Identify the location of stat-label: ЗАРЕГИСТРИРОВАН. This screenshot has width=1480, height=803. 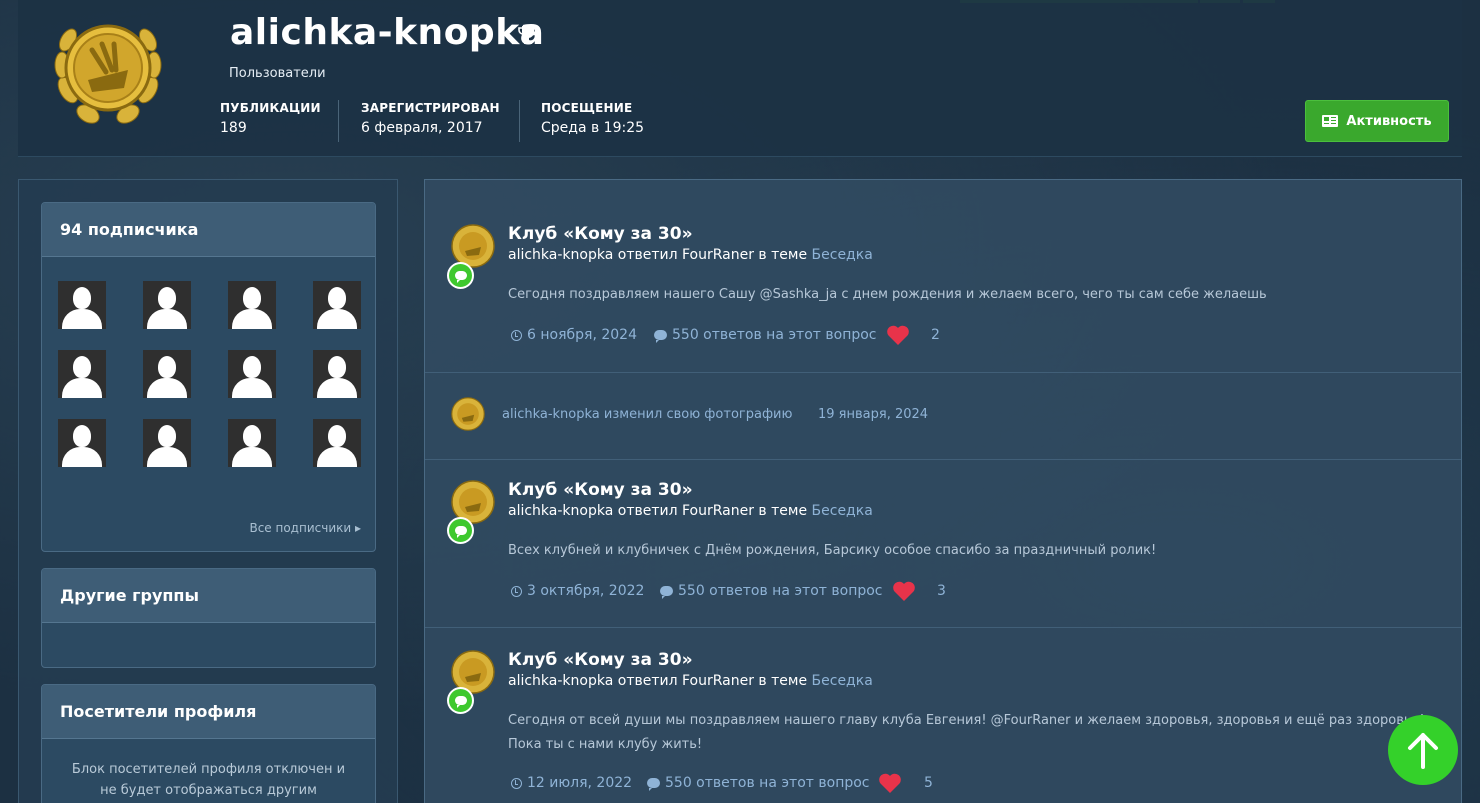
(430, 108).